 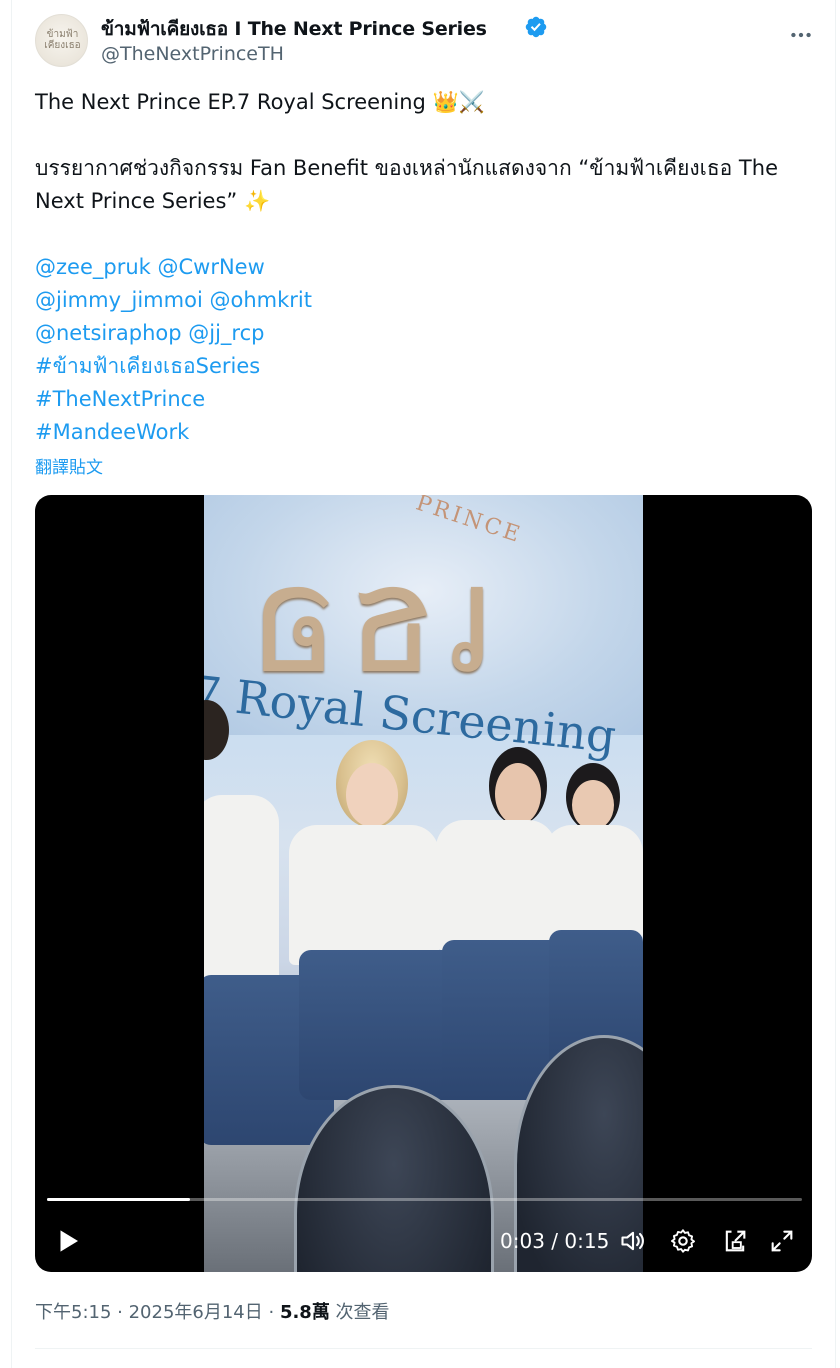 What do you see at coordinates (108, 333) in the screenshot?
I see `mention-link: @netsiraphop` at bounding box center [108, 333].